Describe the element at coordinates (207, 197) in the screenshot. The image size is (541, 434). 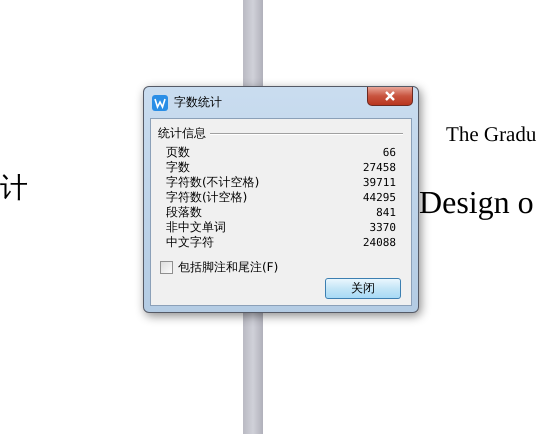
I see `stat-label: 字符数(计空格)` at that location.